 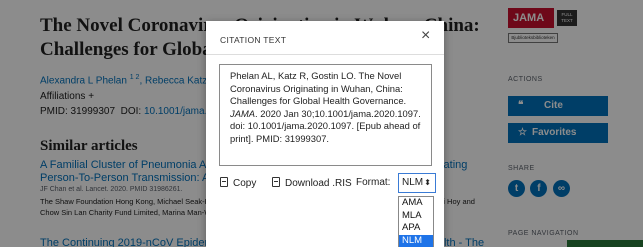 I want to click on format-selected-value: NLM, so click(x=413, y=182).